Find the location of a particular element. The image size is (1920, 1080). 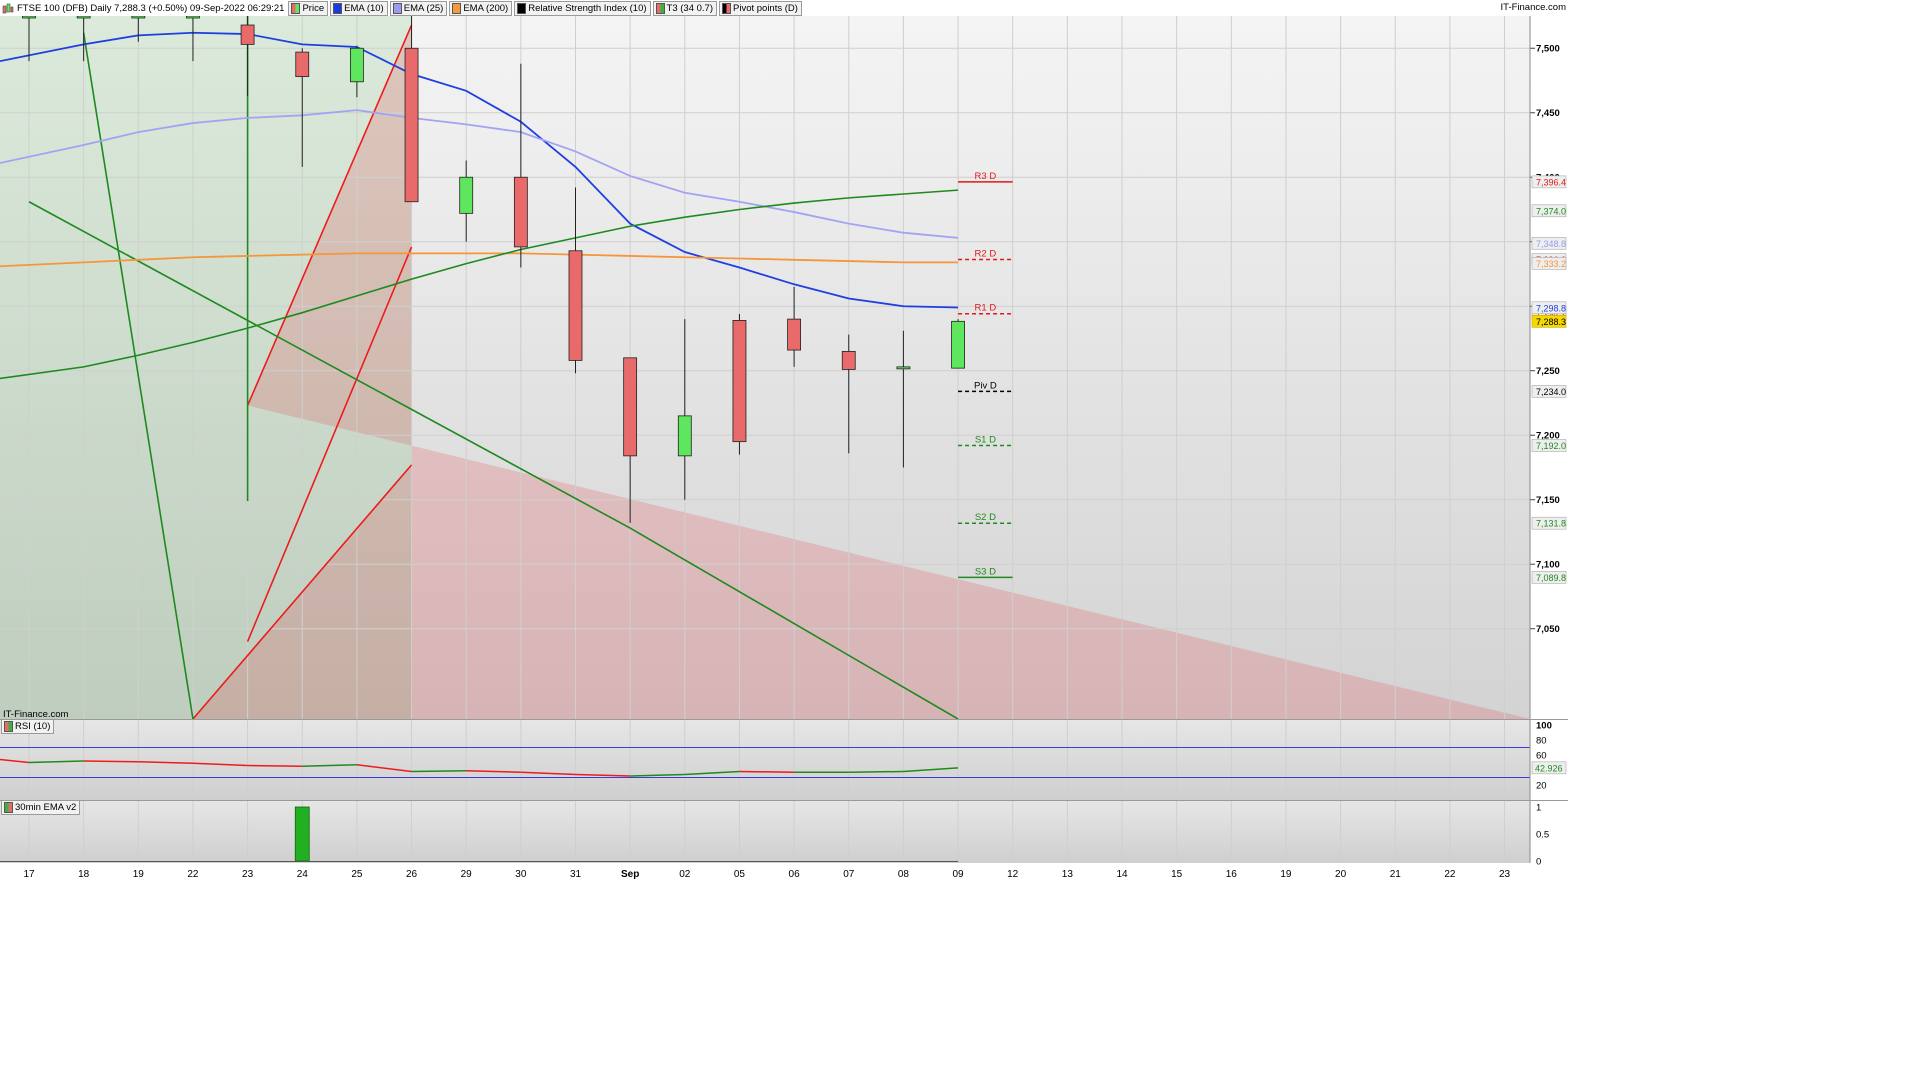

value-tag: 7,288.3 is located at coordinates (1551, 322).